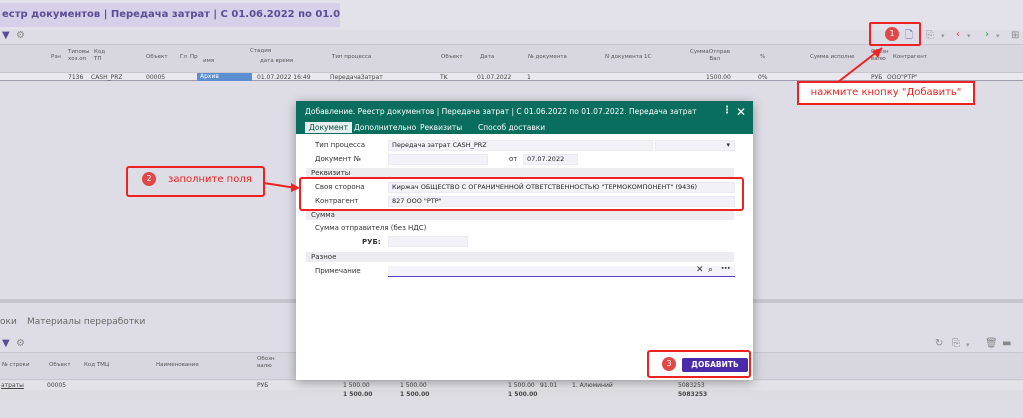  I want to click on tab-document: Документ, so click(328, 127).